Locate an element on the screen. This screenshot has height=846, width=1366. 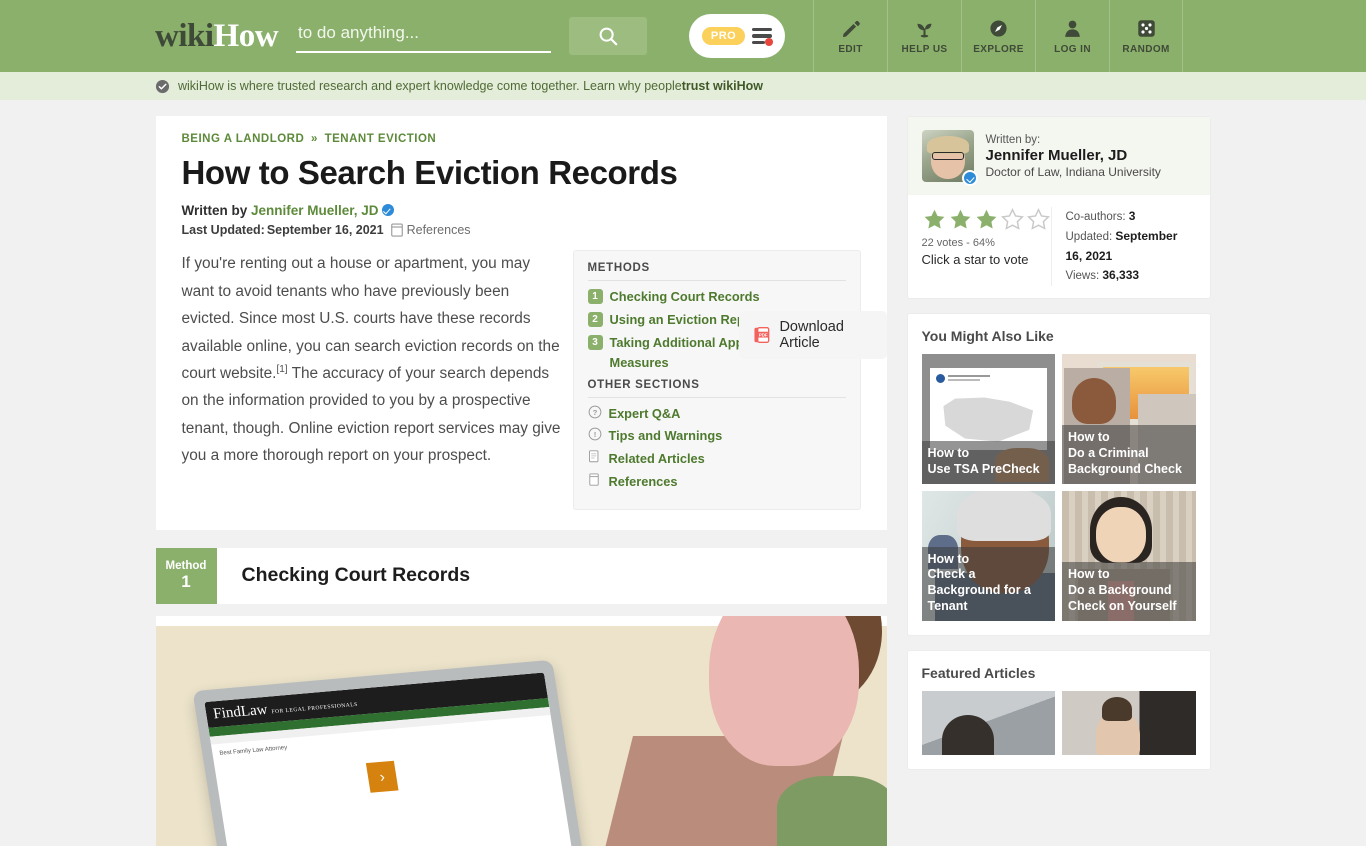
related-article-4-caption: How to Do a Background Check on Yourself is located at coordinates (1129, 592).